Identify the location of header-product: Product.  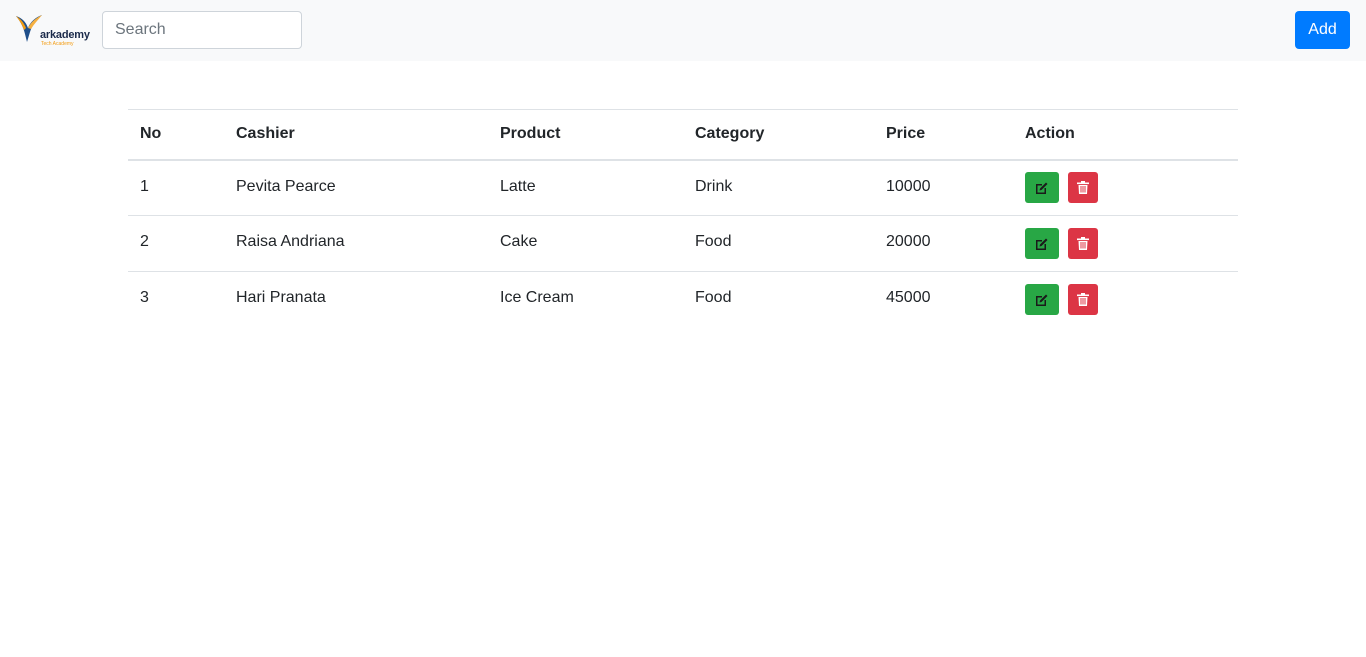
(585, 135).